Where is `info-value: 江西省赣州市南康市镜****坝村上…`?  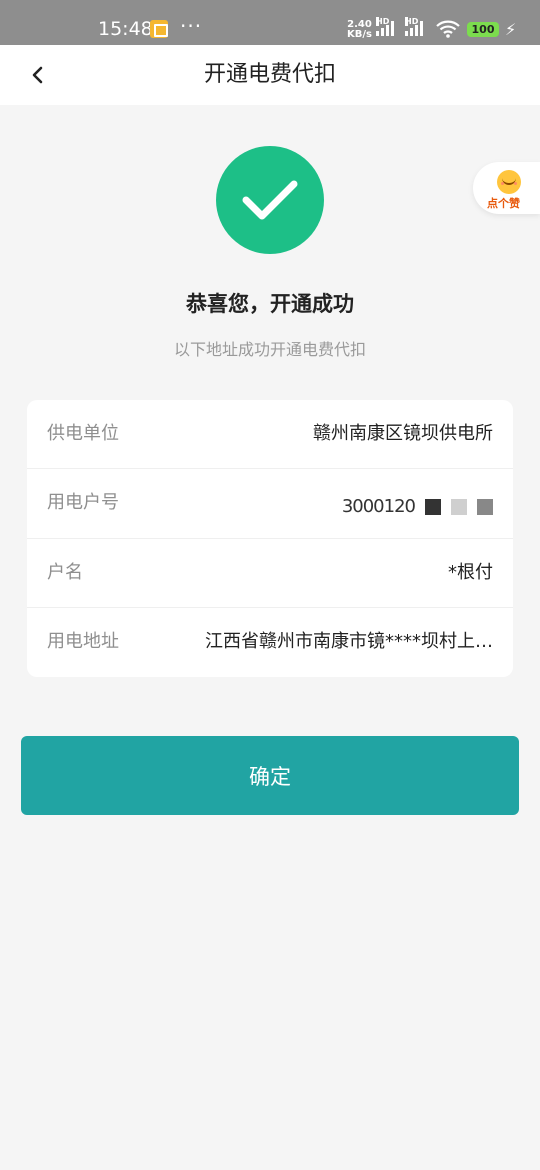 info-value: 江西省赣州市南康市镜****坝村上… is located at coordinates (349, 641).